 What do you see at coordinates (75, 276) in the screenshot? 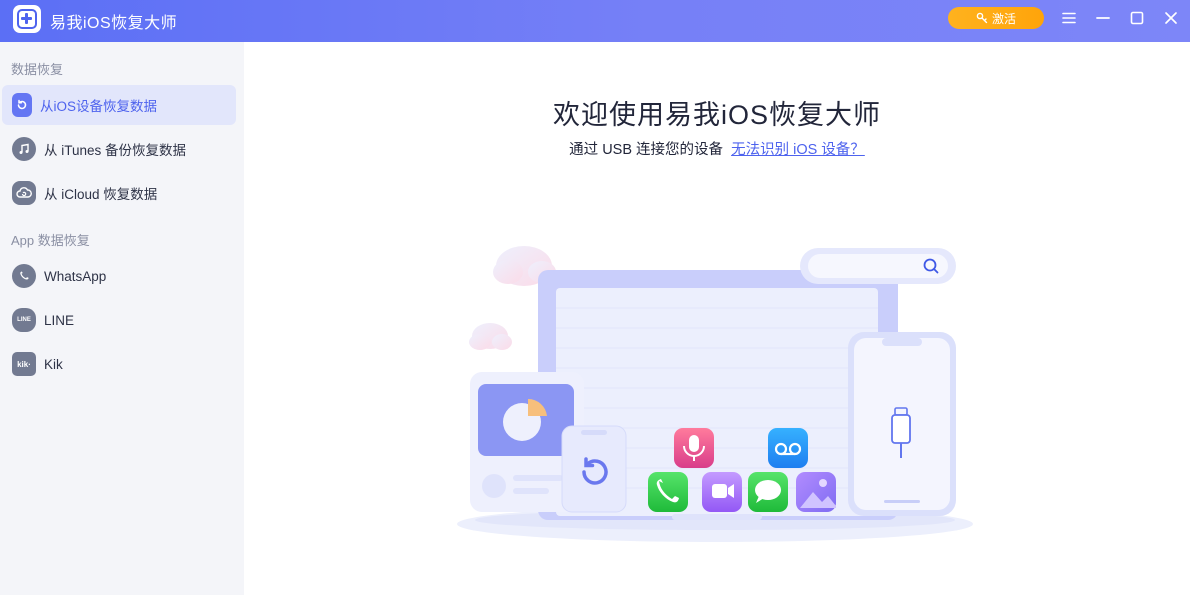
I see `sidebar-item-label: WhatsApp` at bounding box center [75, 276].